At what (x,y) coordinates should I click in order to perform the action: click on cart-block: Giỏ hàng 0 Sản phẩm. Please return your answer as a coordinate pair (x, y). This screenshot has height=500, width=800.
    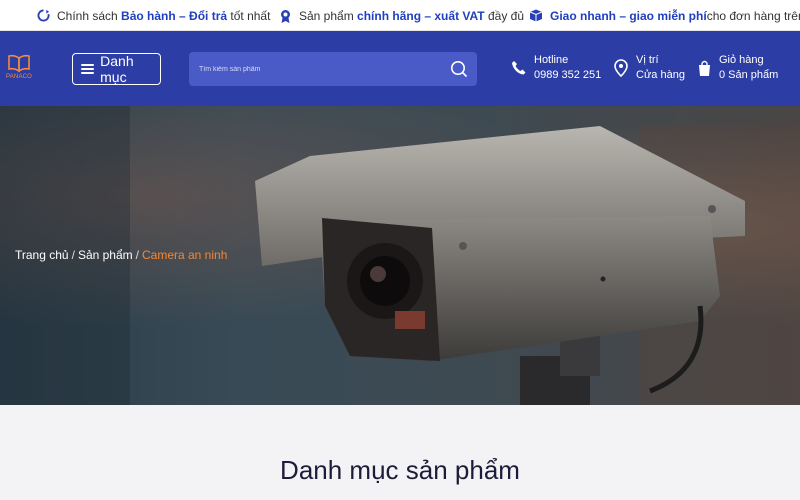
    Looking at the image, I should click on (736, 68).